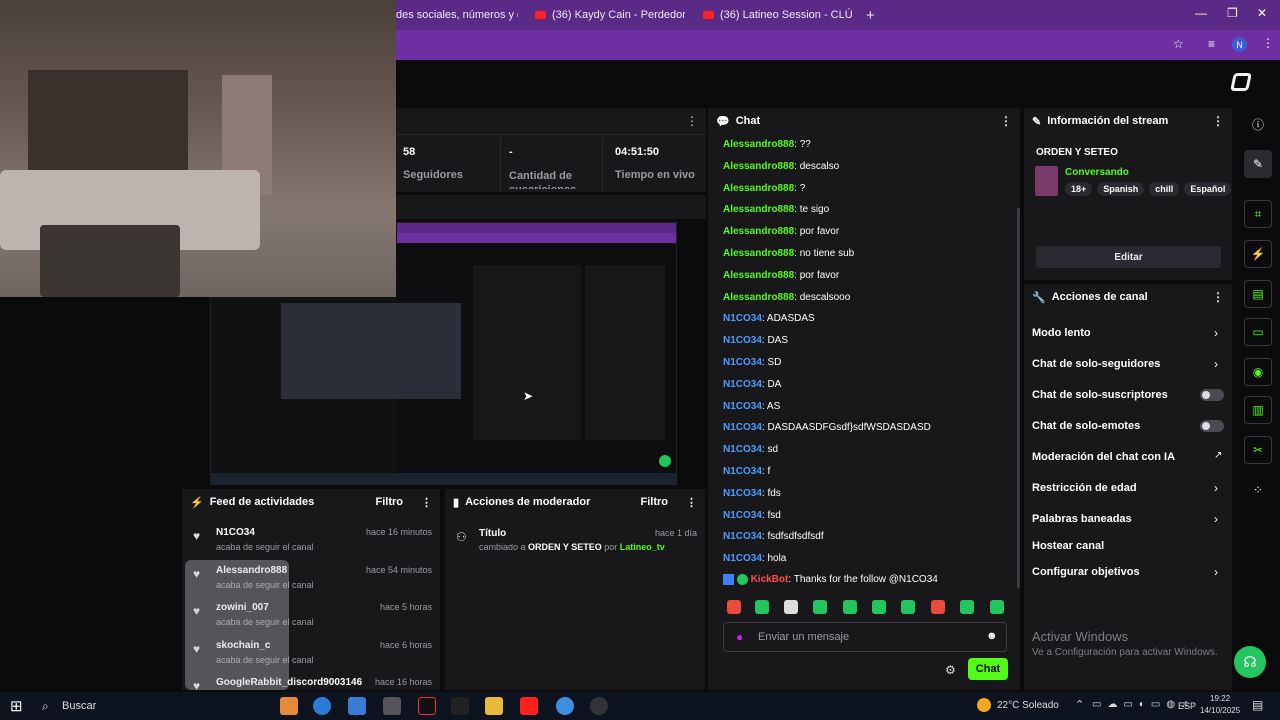  I want to click on browser-tab-2: (36) Kaydy Cain - Perdedores d✕, so click(610, 15).